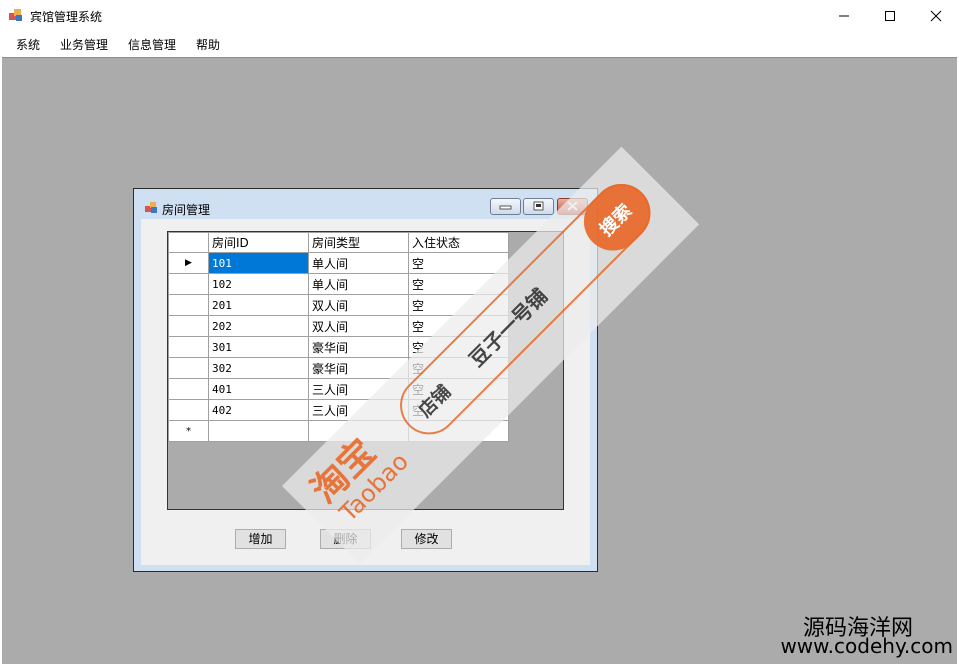 The image size is (959, 665). I want to click on table-row: 301 豪华间 空, so click(338, 347).